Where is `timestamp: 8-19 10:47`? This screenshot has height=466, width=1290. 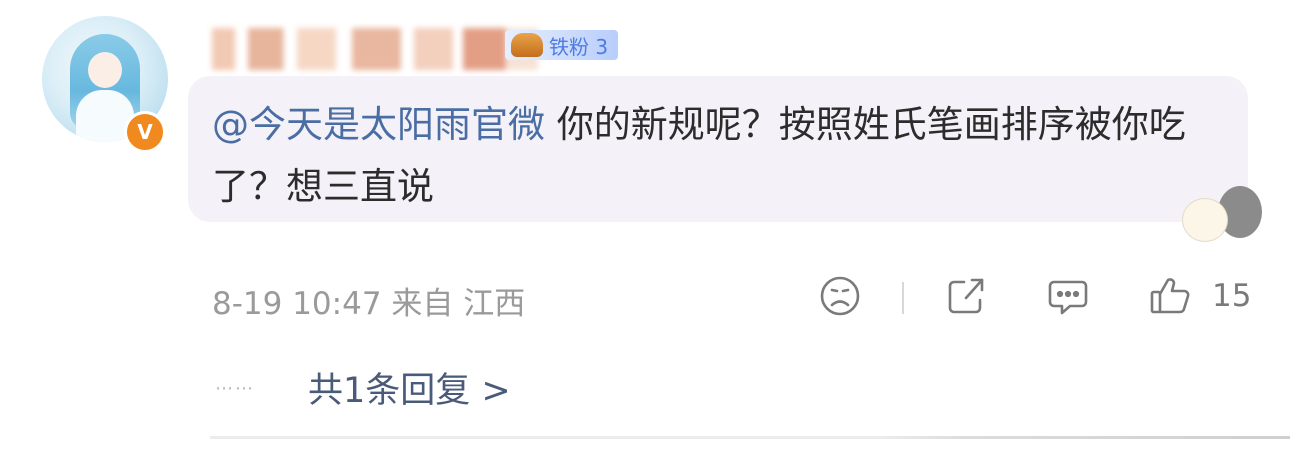 timestamp: 8-19 10:47 is located at coordinates (297, 304).